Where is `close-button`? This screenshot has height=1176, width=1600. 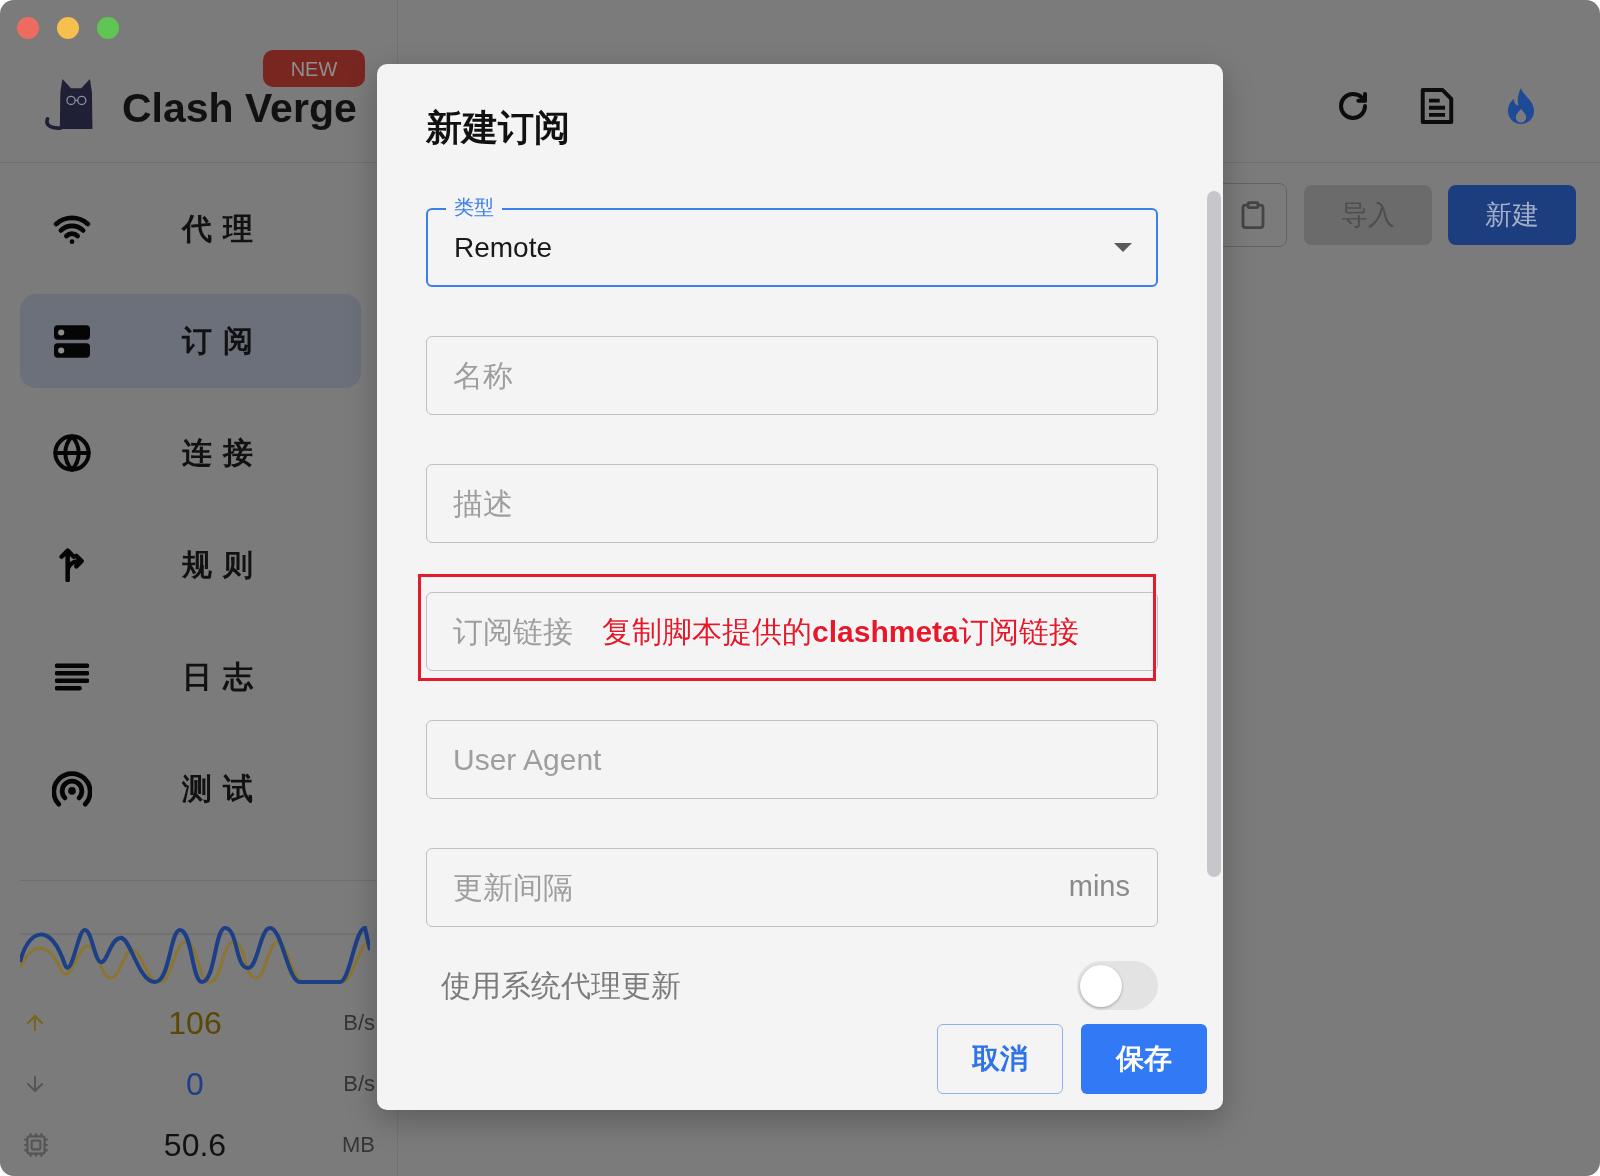
close-button is located at coordinates (28, 28).